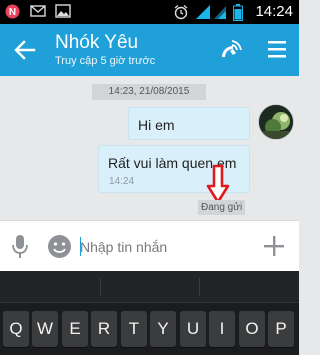 The width and height of the screenshot is (320, 355). Describe the element at coordinates (75, 329) in the screenshot. I see `key-e: E` at that location.